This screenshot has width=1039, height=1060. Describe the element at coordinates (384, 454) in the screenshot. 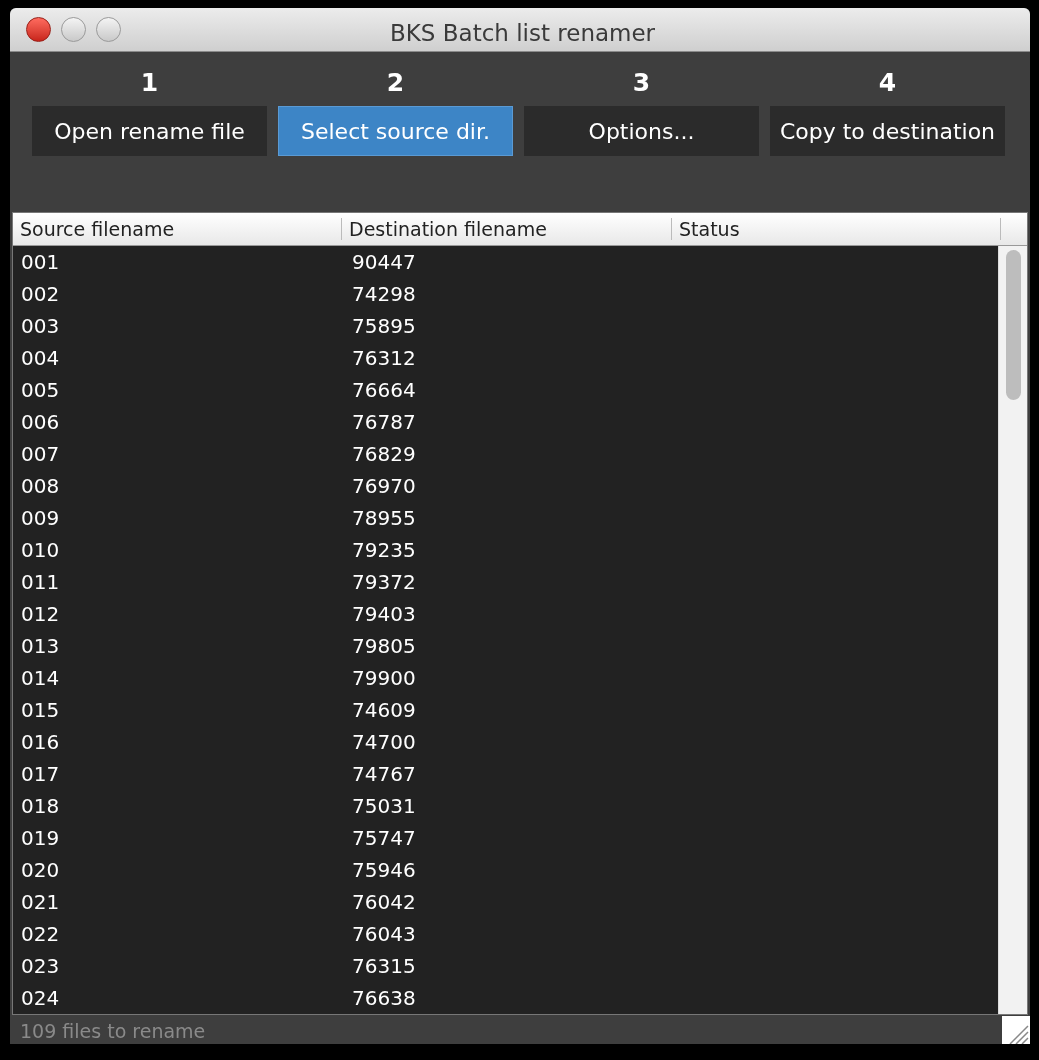

I see `table-cell-text: 76829` at that location.